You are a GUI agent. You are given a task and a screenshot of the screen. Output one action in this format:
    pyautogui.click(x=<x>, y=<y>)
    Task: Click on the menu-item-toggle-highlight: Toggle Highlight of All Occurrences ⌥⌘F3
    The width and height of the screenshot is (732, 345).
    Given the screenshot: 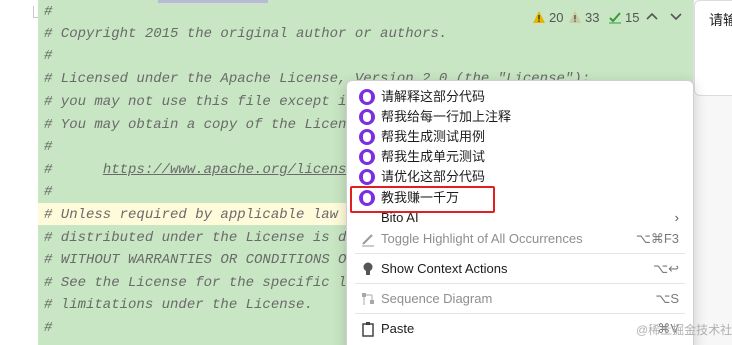 What is the action you would take?
    pyautogui.click(x=520, y=239)
    